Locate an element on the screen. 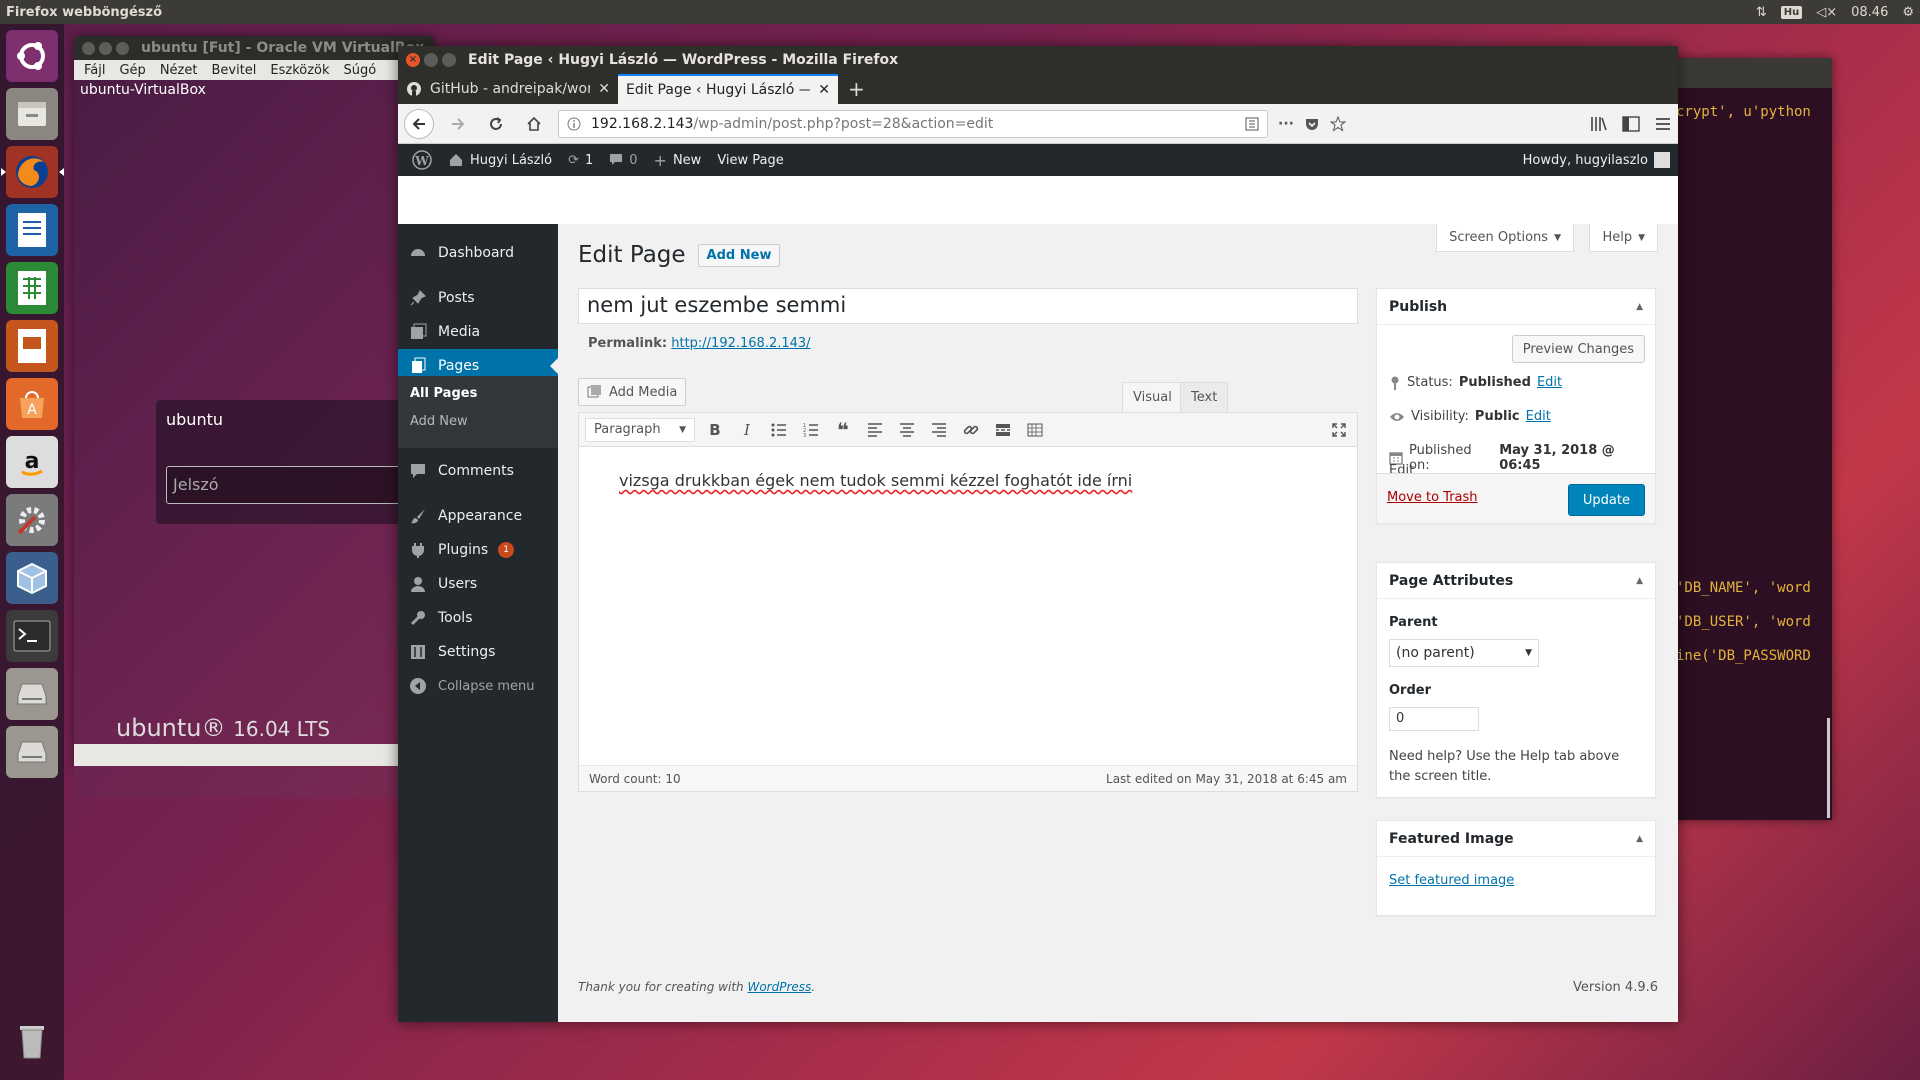  virtualbox-icon is located at coordinates (32, 578).